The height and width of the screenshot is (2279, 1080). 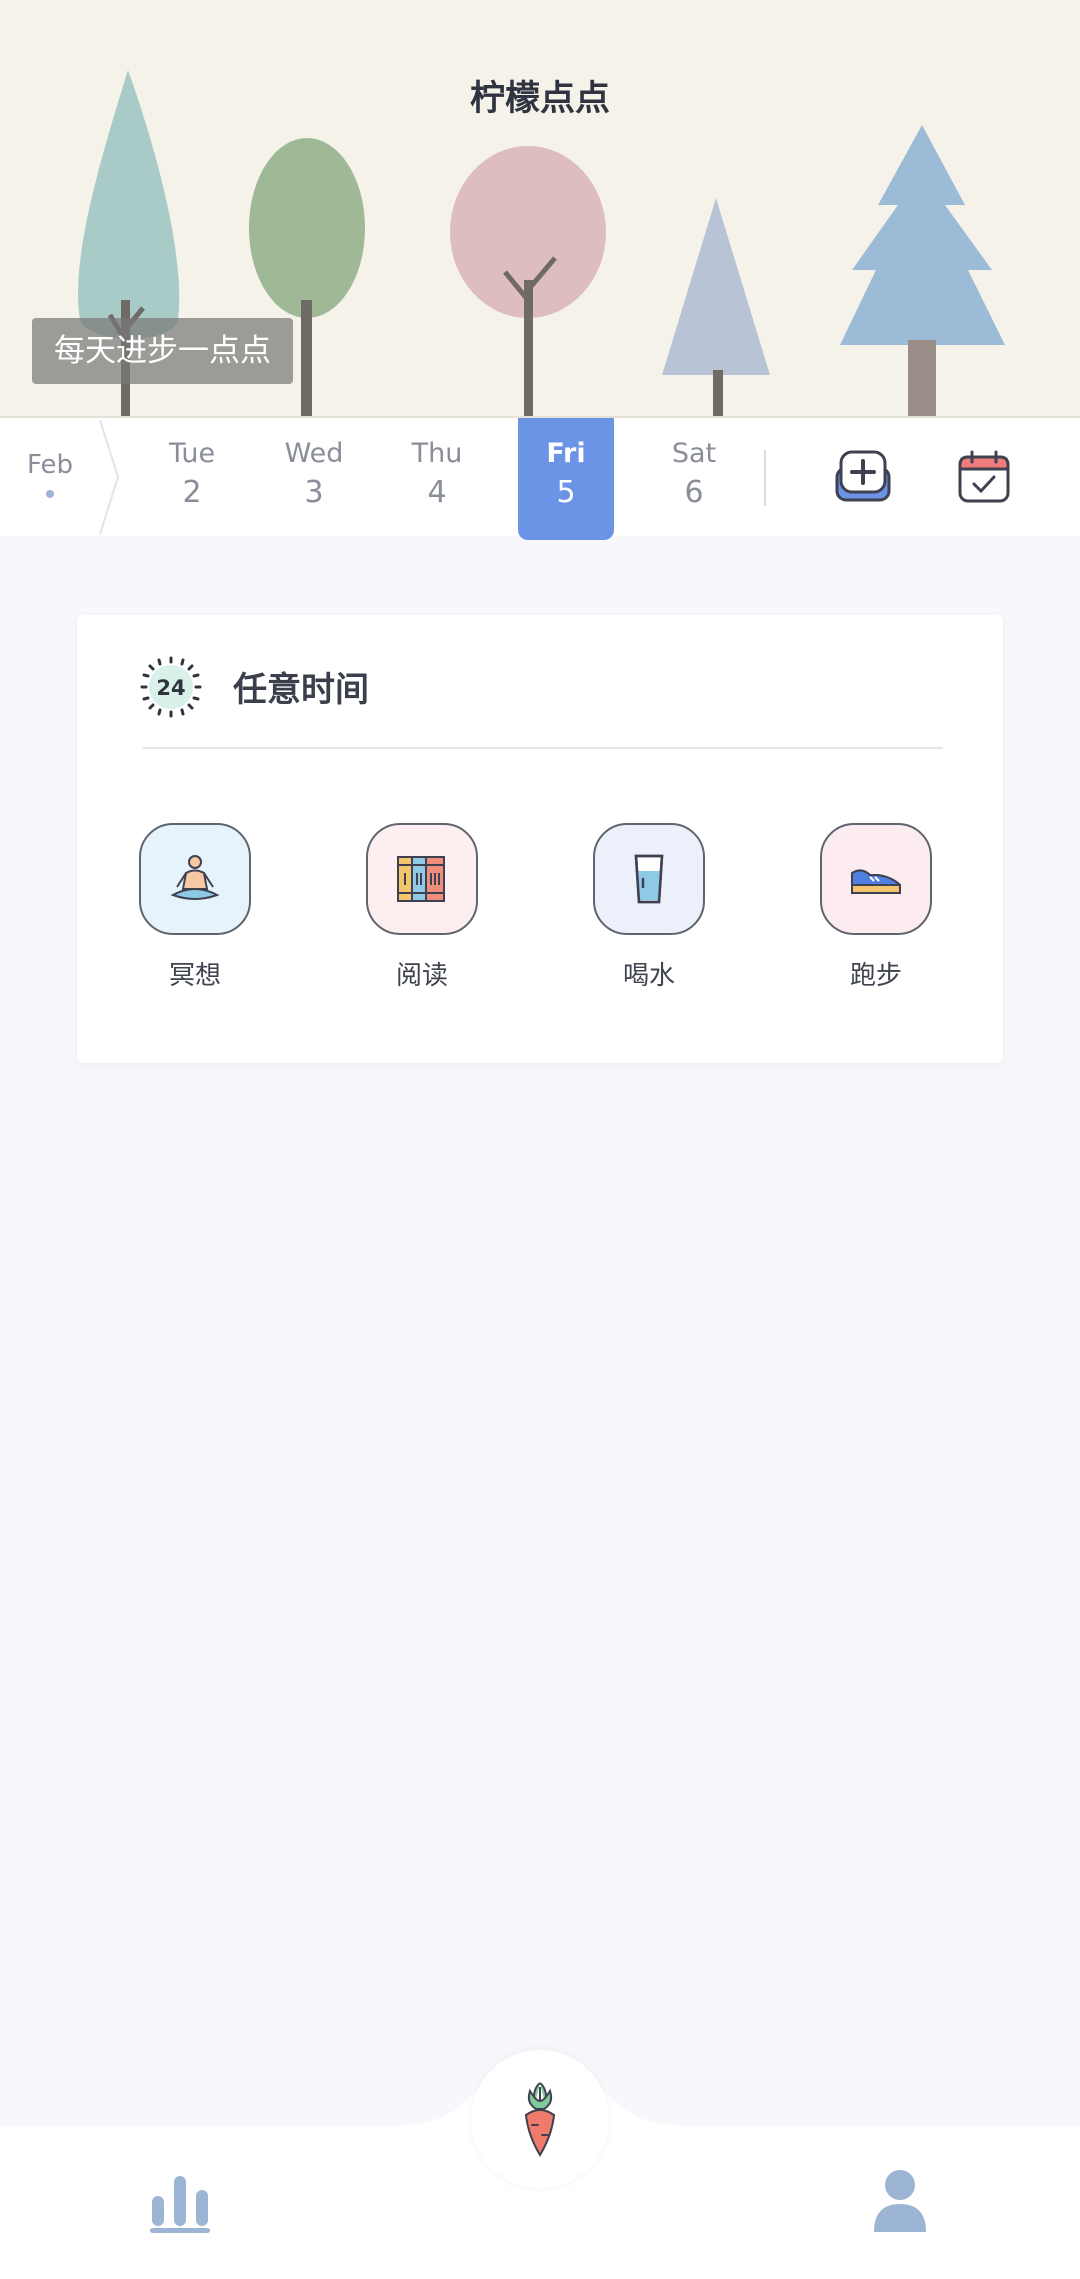 I want to click on habit-meditation: 冥想, so click(x=195, y=907).